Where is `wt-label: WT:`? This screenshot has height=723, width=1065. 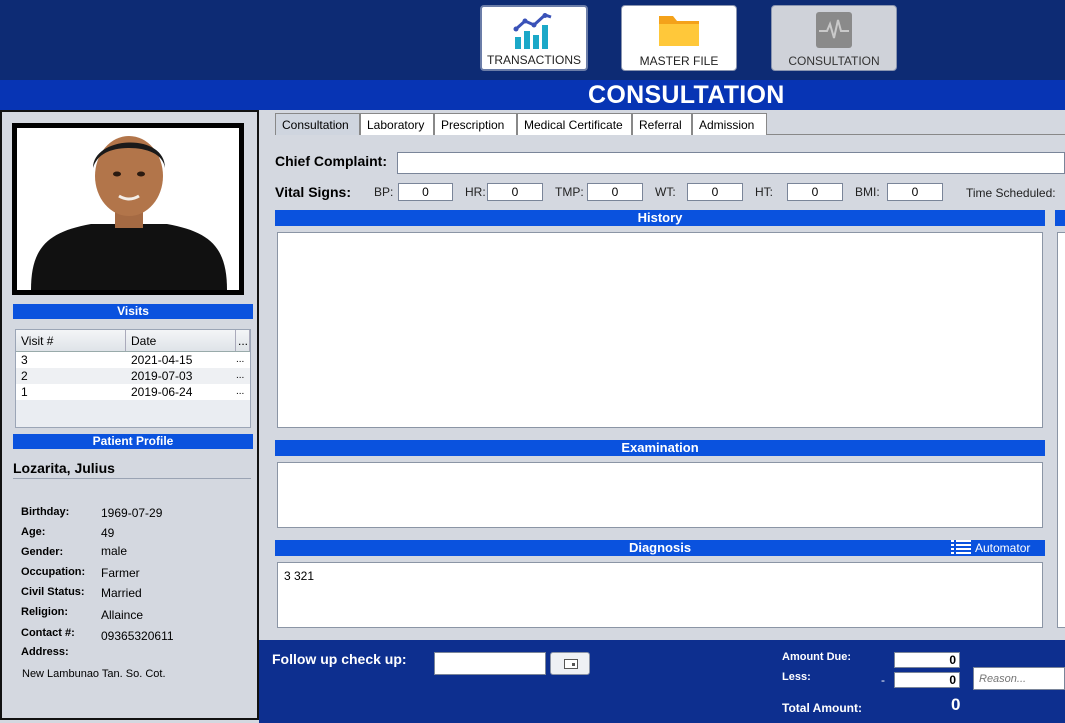
wt-label: WT: is located at coordinates (665, 192).